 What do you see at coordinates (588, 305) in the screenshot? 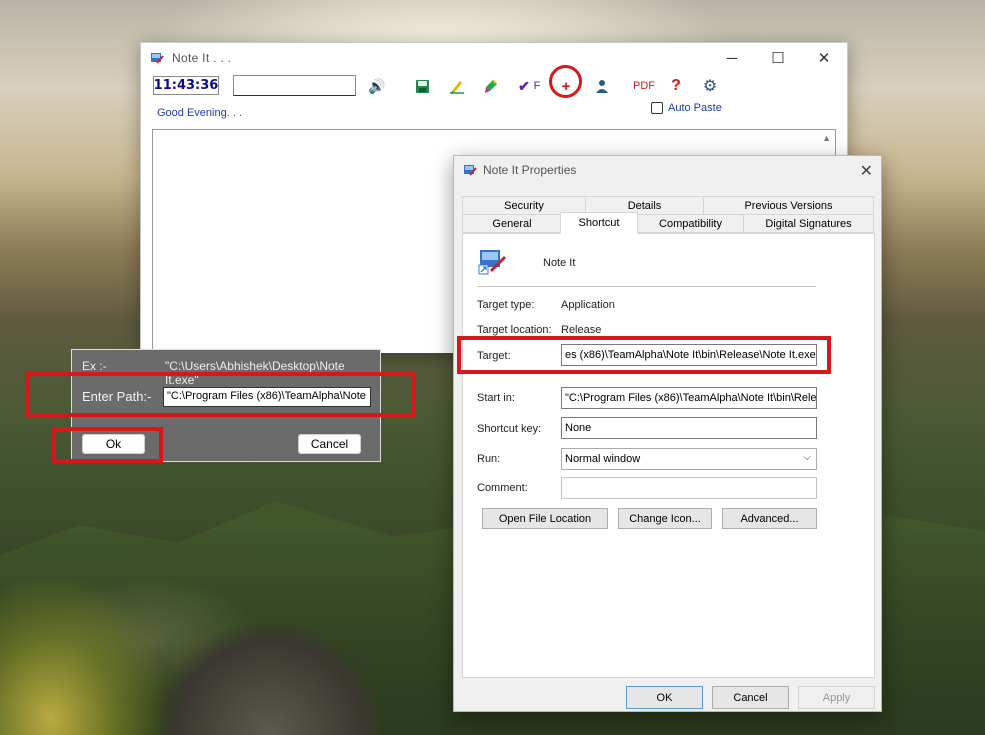
I see `target-type-value: Application` at bounding box center [588, 305].